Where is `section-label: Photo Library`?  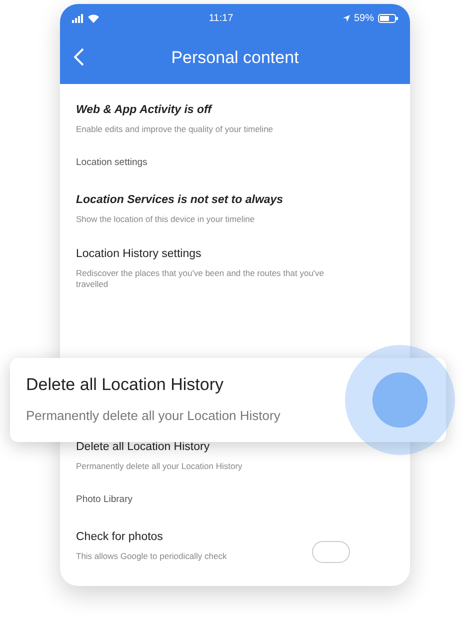
section-label: Photo Library is located at coordinates (105, 499).